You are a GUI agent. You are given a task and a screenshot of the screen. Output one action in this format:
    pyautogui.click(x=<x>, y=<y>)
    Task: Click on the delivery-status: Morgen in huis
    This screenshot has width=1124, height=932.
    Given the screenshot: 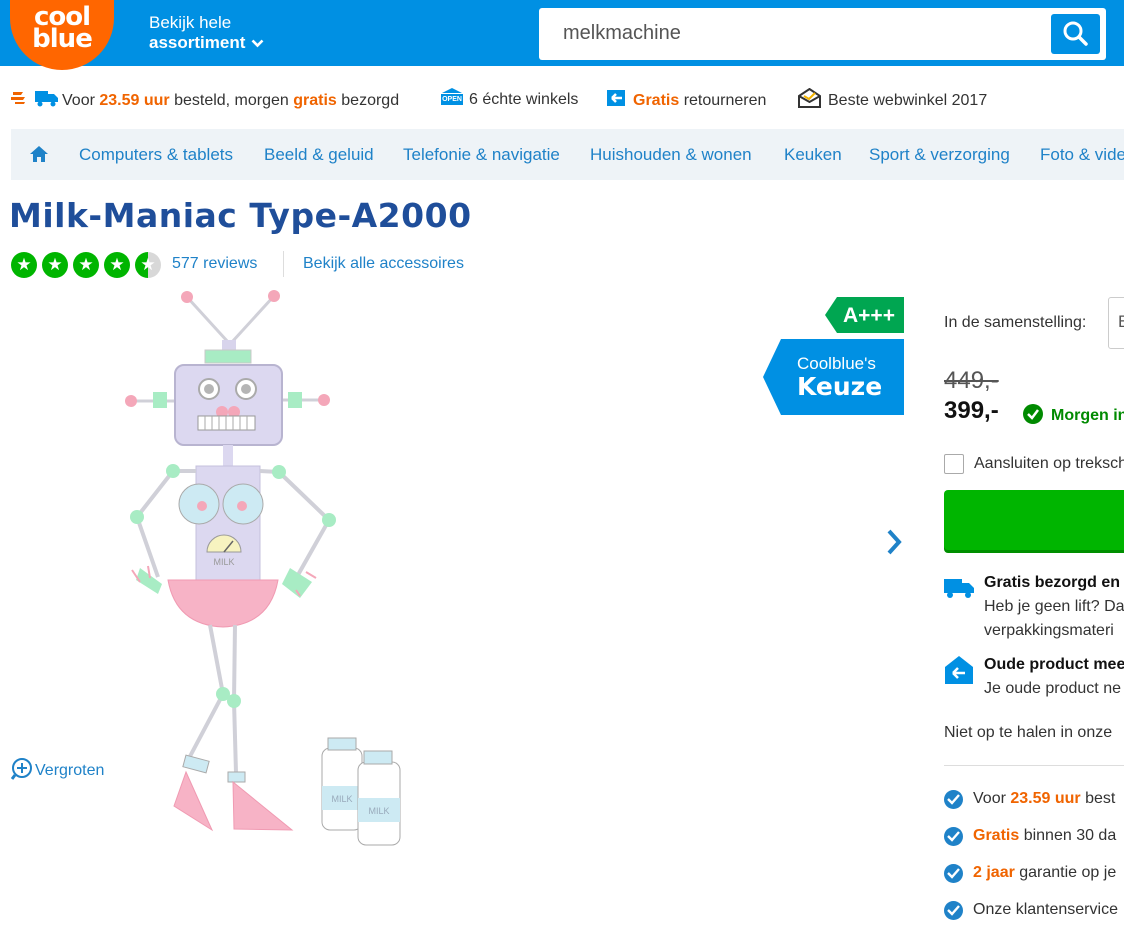 What is the action you would take?
    pyautogui.click(x=1073, y=414)
    